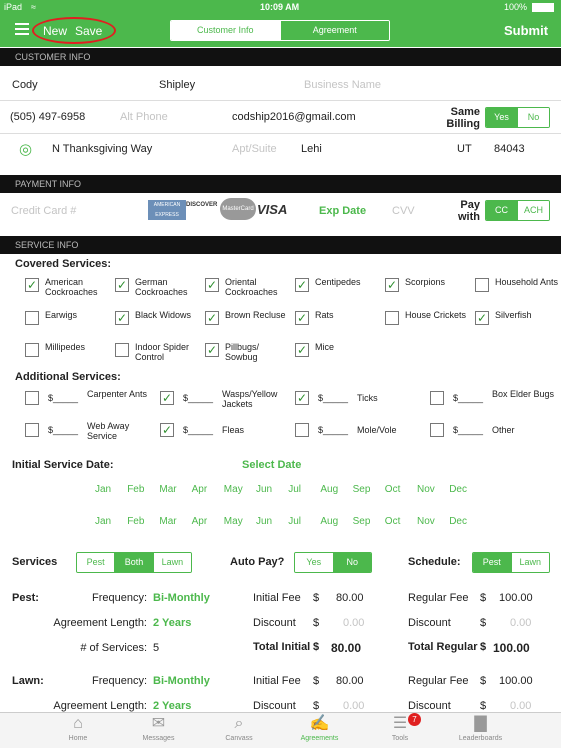 Image resolution: width=561 pixels, height=748 pixels. Describe the element at coordinates (264, 521) in the screenshot. I see `month-option: Jun` at that location.